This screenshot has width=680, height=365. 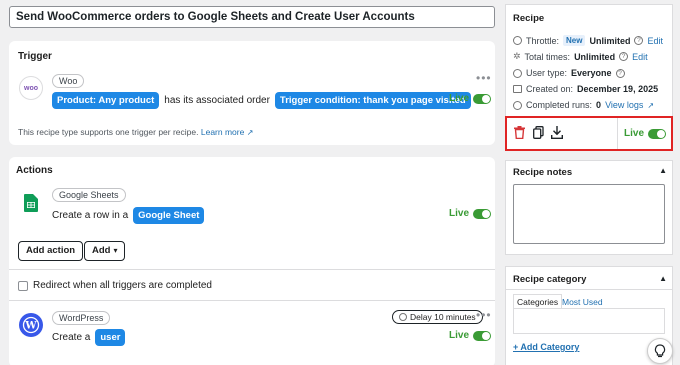 I want to click on created-label: Created on:, so click(x=550, y=89).